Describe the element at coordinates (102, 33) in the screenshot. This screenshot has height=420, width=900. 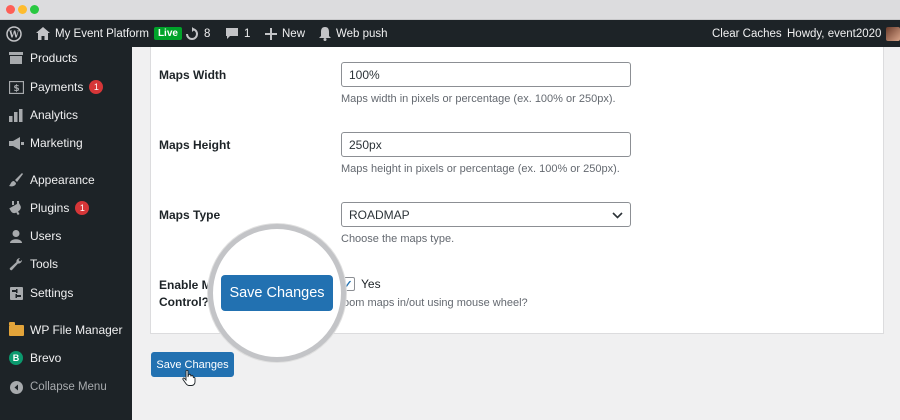
I see `site-name: My Event Platform` at that location.